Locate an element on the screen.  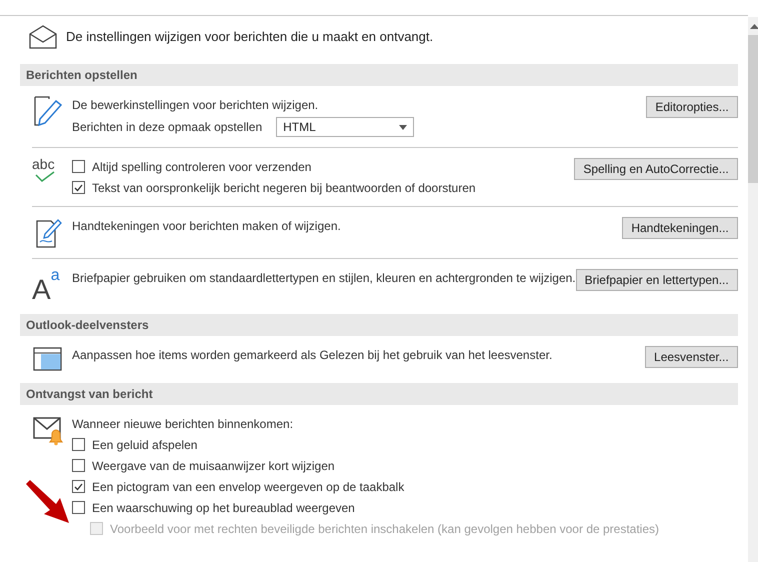
intro-text: De instellingen wijzigen voor berichten die u maakt en ontvangt. is located at coordinates (250, 37).